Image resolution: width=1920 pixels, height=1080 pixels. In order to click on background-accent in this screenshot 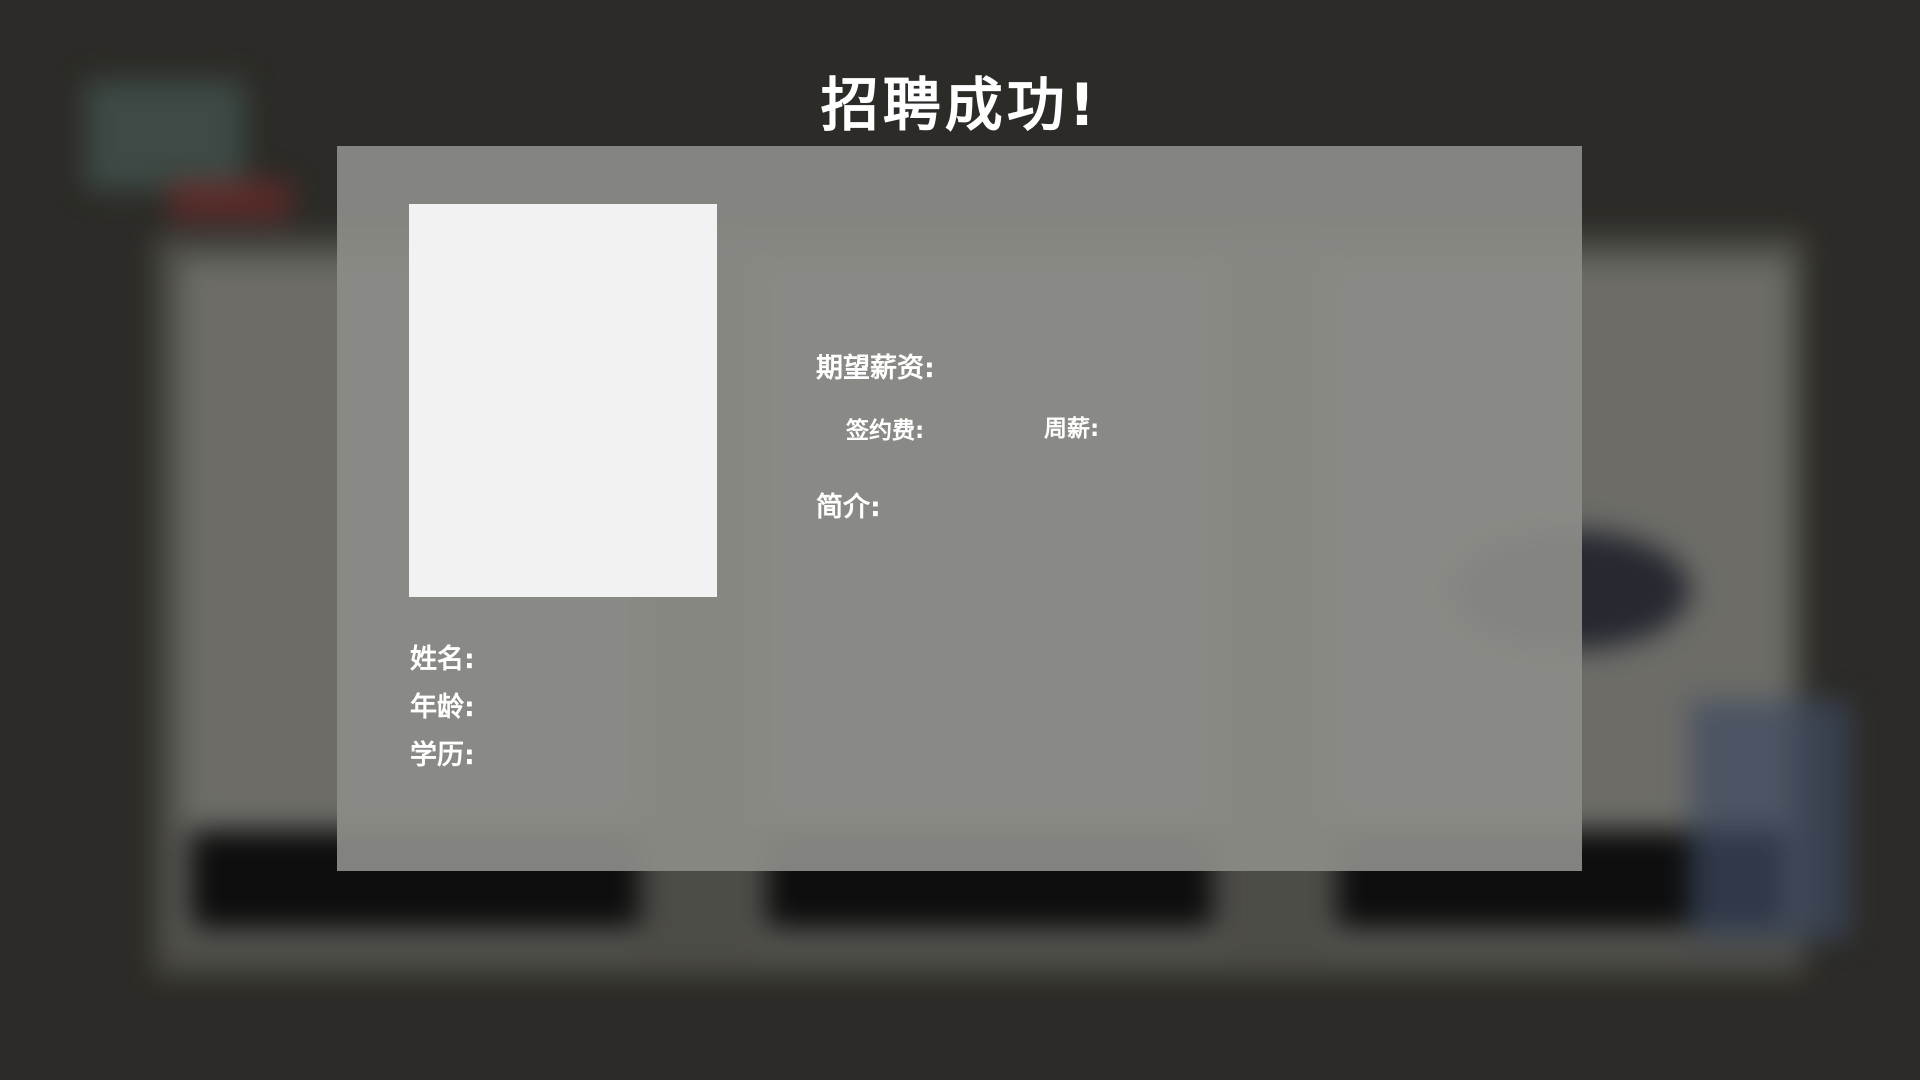, I will do `click(230, 200)`.